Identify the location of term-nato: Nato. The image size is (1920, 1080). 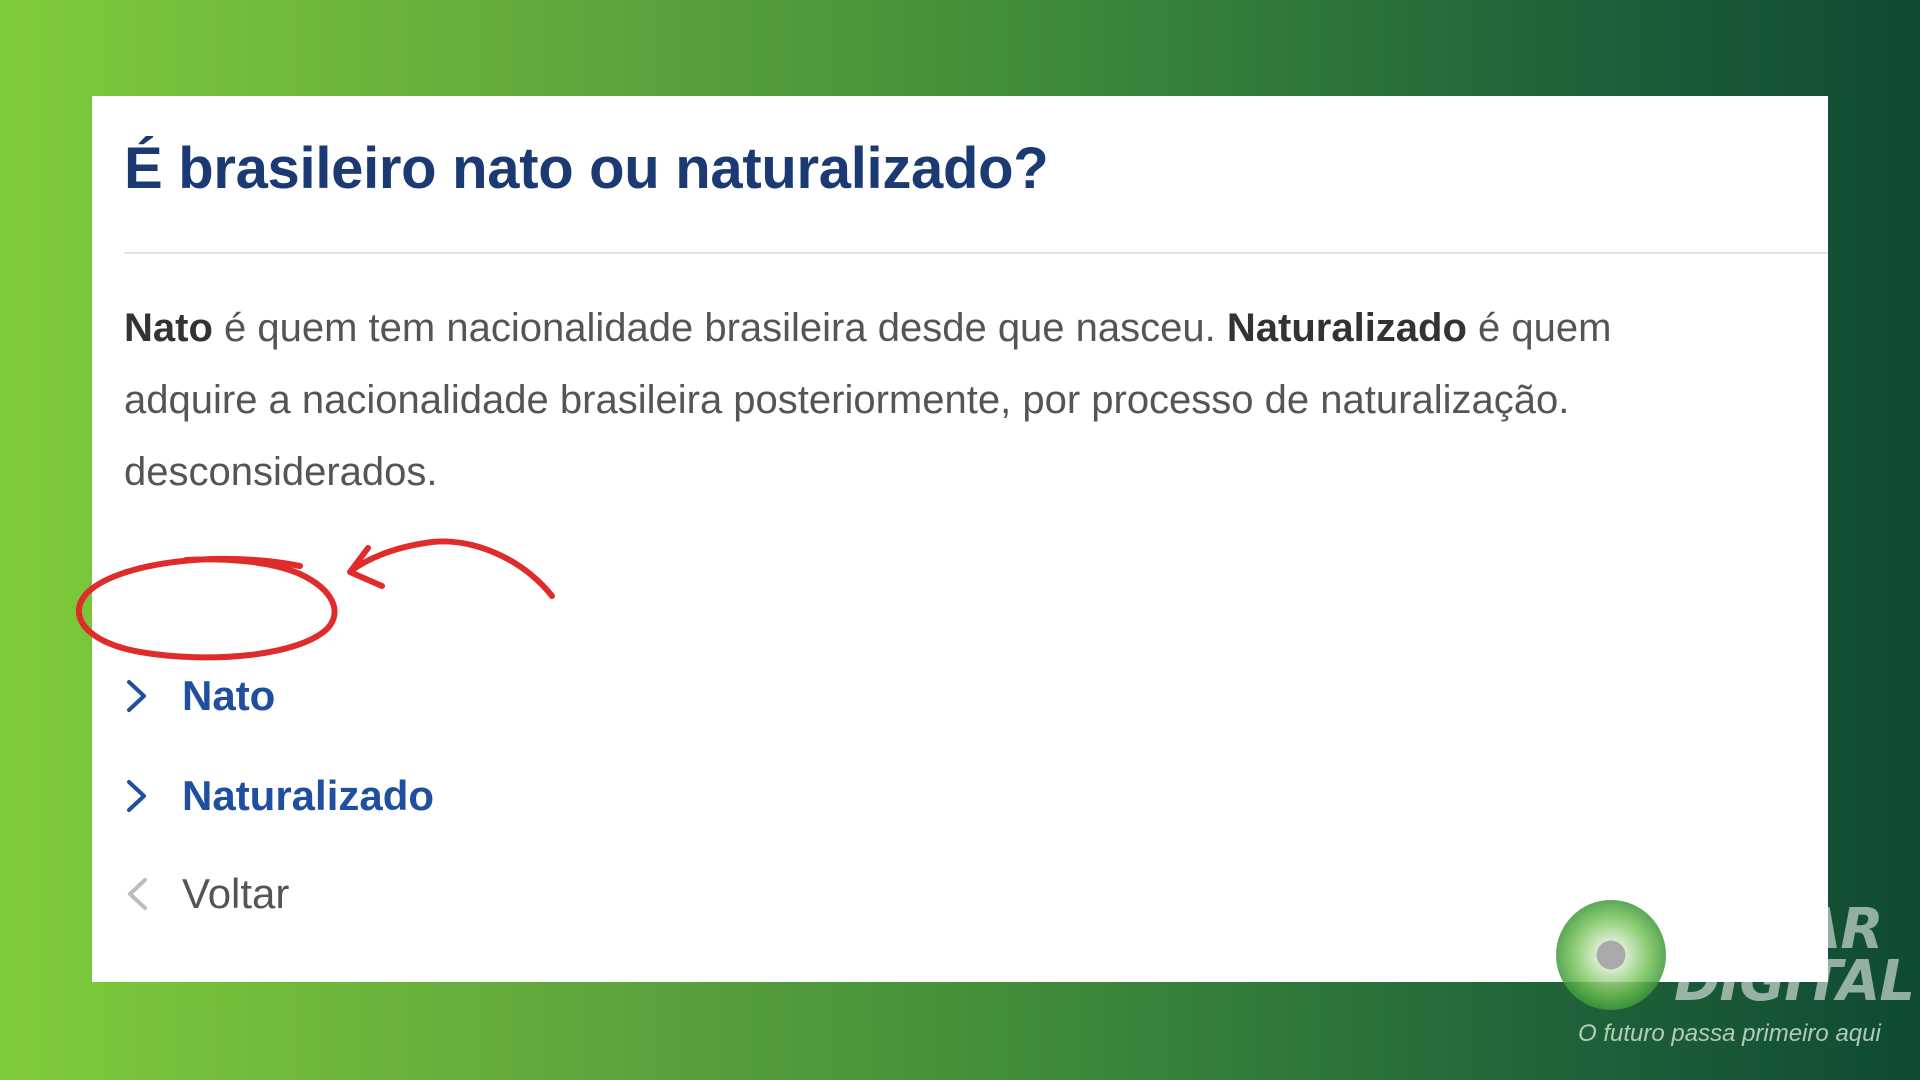
(168, 328).